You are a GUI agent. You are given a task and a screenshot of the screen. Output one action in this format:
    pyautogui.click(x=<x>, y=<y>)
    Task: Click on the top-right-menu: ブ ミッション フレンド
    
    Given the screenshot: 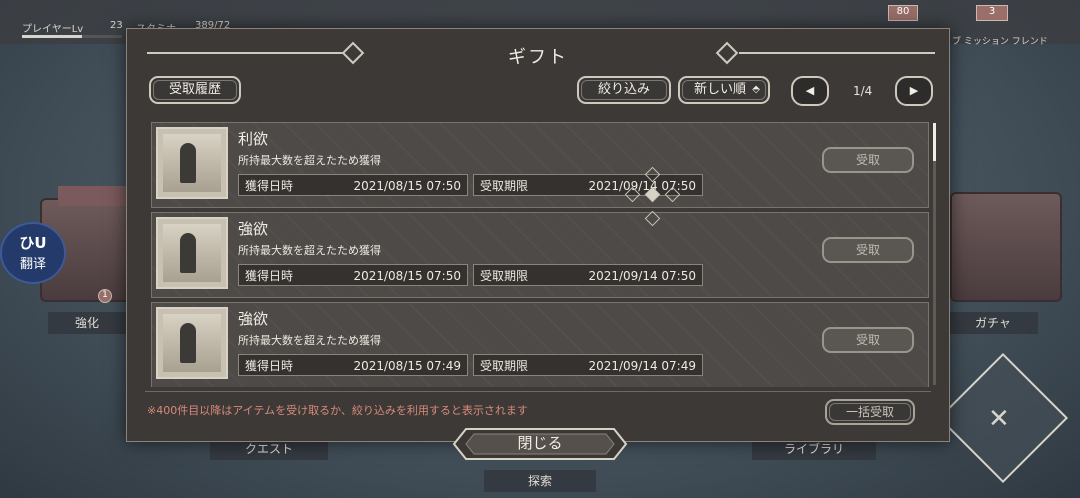 What is the action you would take?
    pyautogui.click(x=1000, y=40)
    